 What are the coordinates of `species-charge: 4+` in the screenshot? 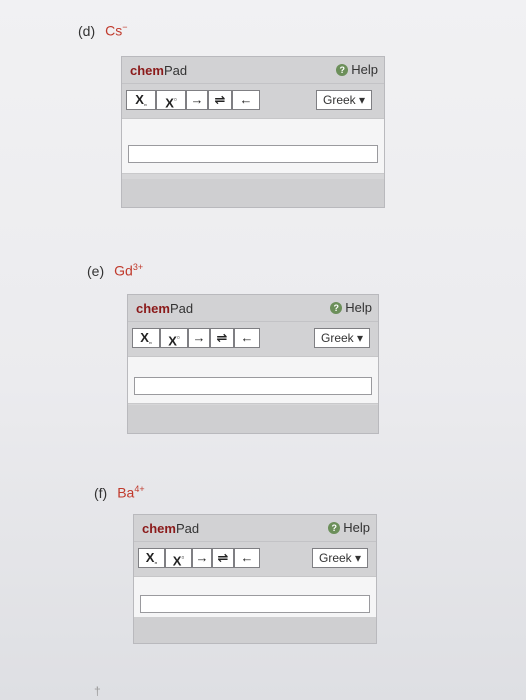 It's located at (139, 489).